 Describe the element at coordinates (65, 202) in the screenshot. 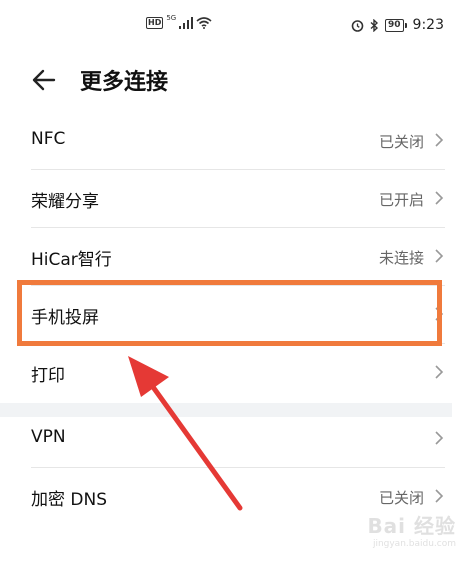

I see `item-label: 荣耀分享` at that location.